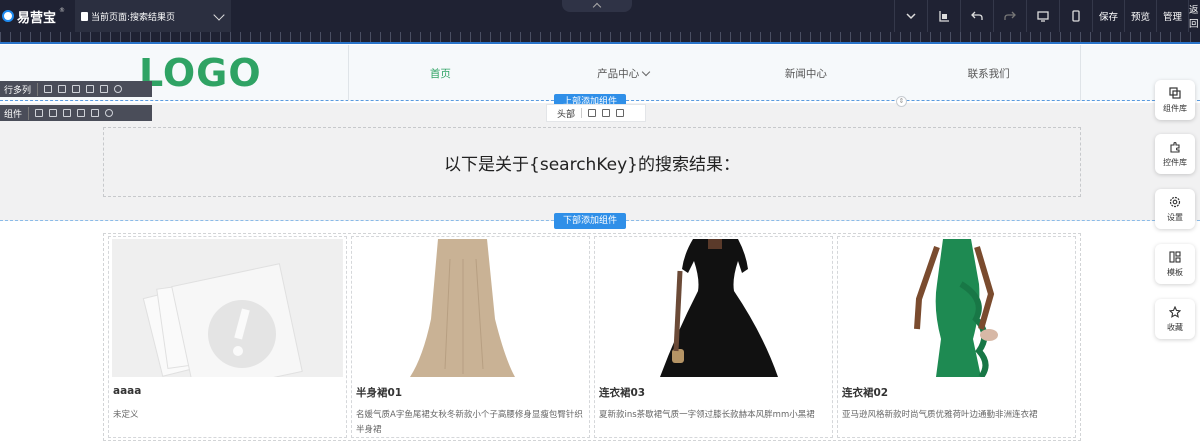 Image resolution: width=1200 pixels, height=441 pixels. I want to click on resize-handle: ⇕, so click(901, 101).